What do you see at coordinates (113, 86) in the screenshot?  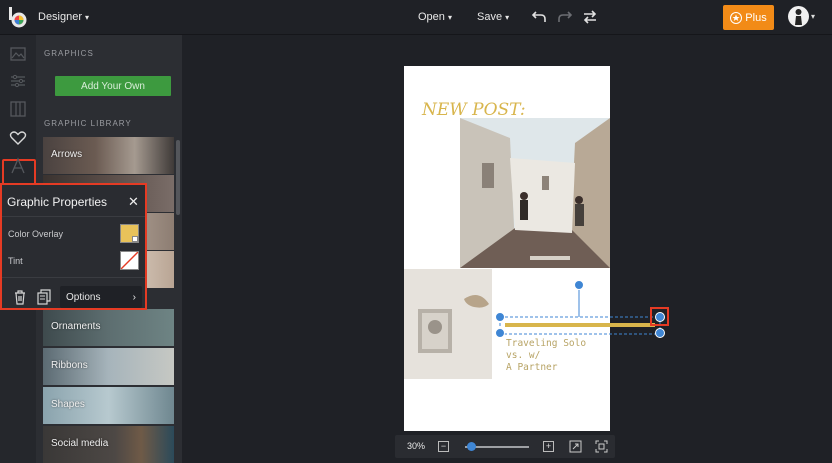 I see `add-your-own-button: Add Your Own` at bounding box center [113, 86].